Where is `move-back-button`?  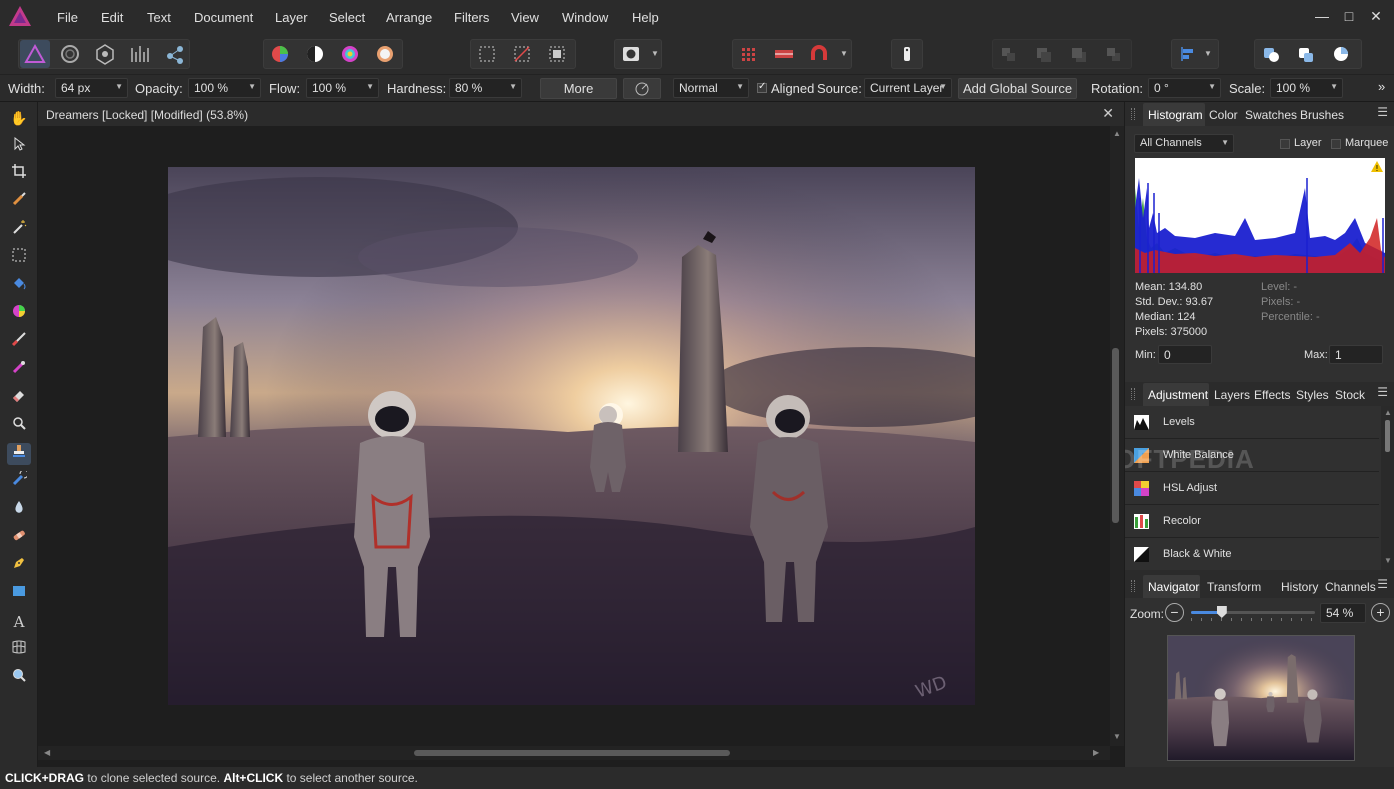
move-back-button is located at coordinates (1044, 54).